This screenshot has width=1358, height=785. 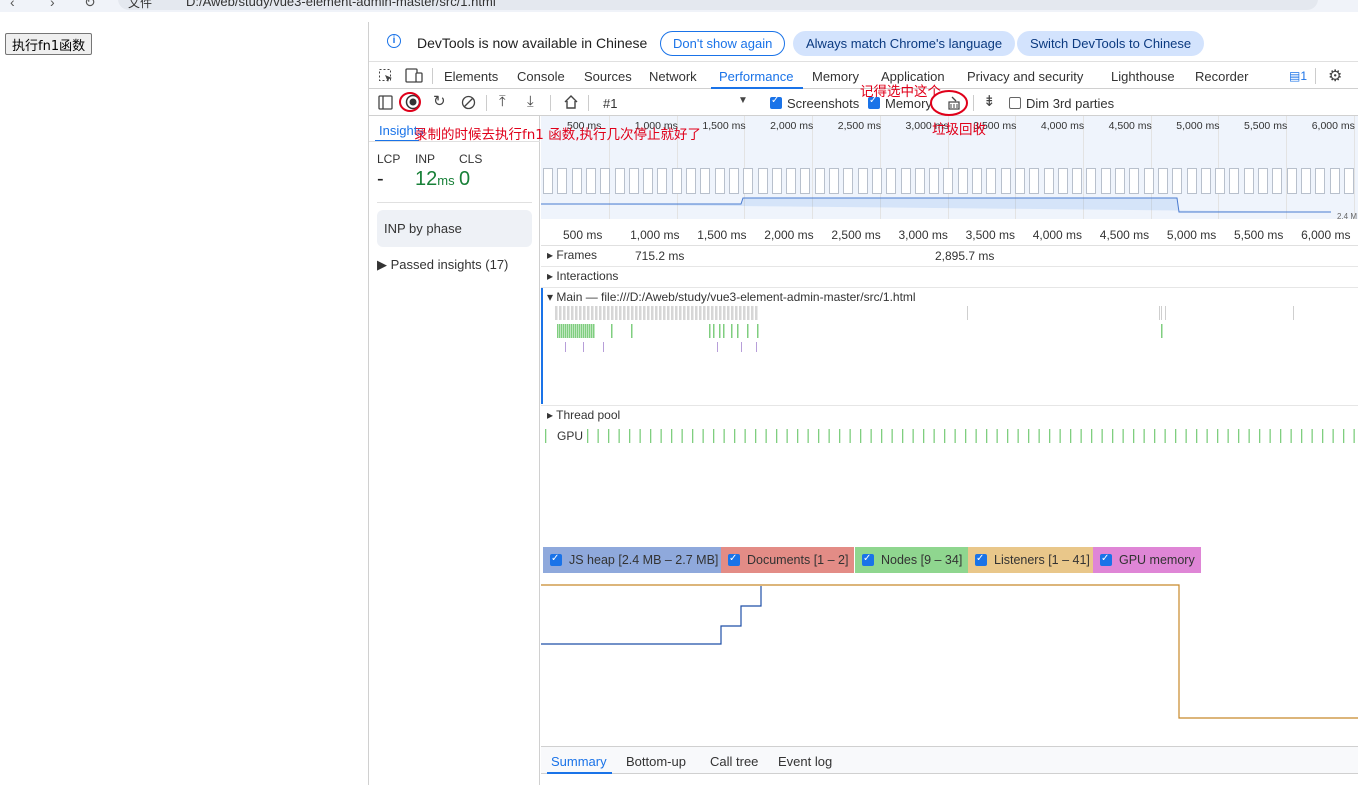 What do you see at coordinates (541, 76) in the screenshot?
I see `tab-console: Console` at bounding box center [541, 76].